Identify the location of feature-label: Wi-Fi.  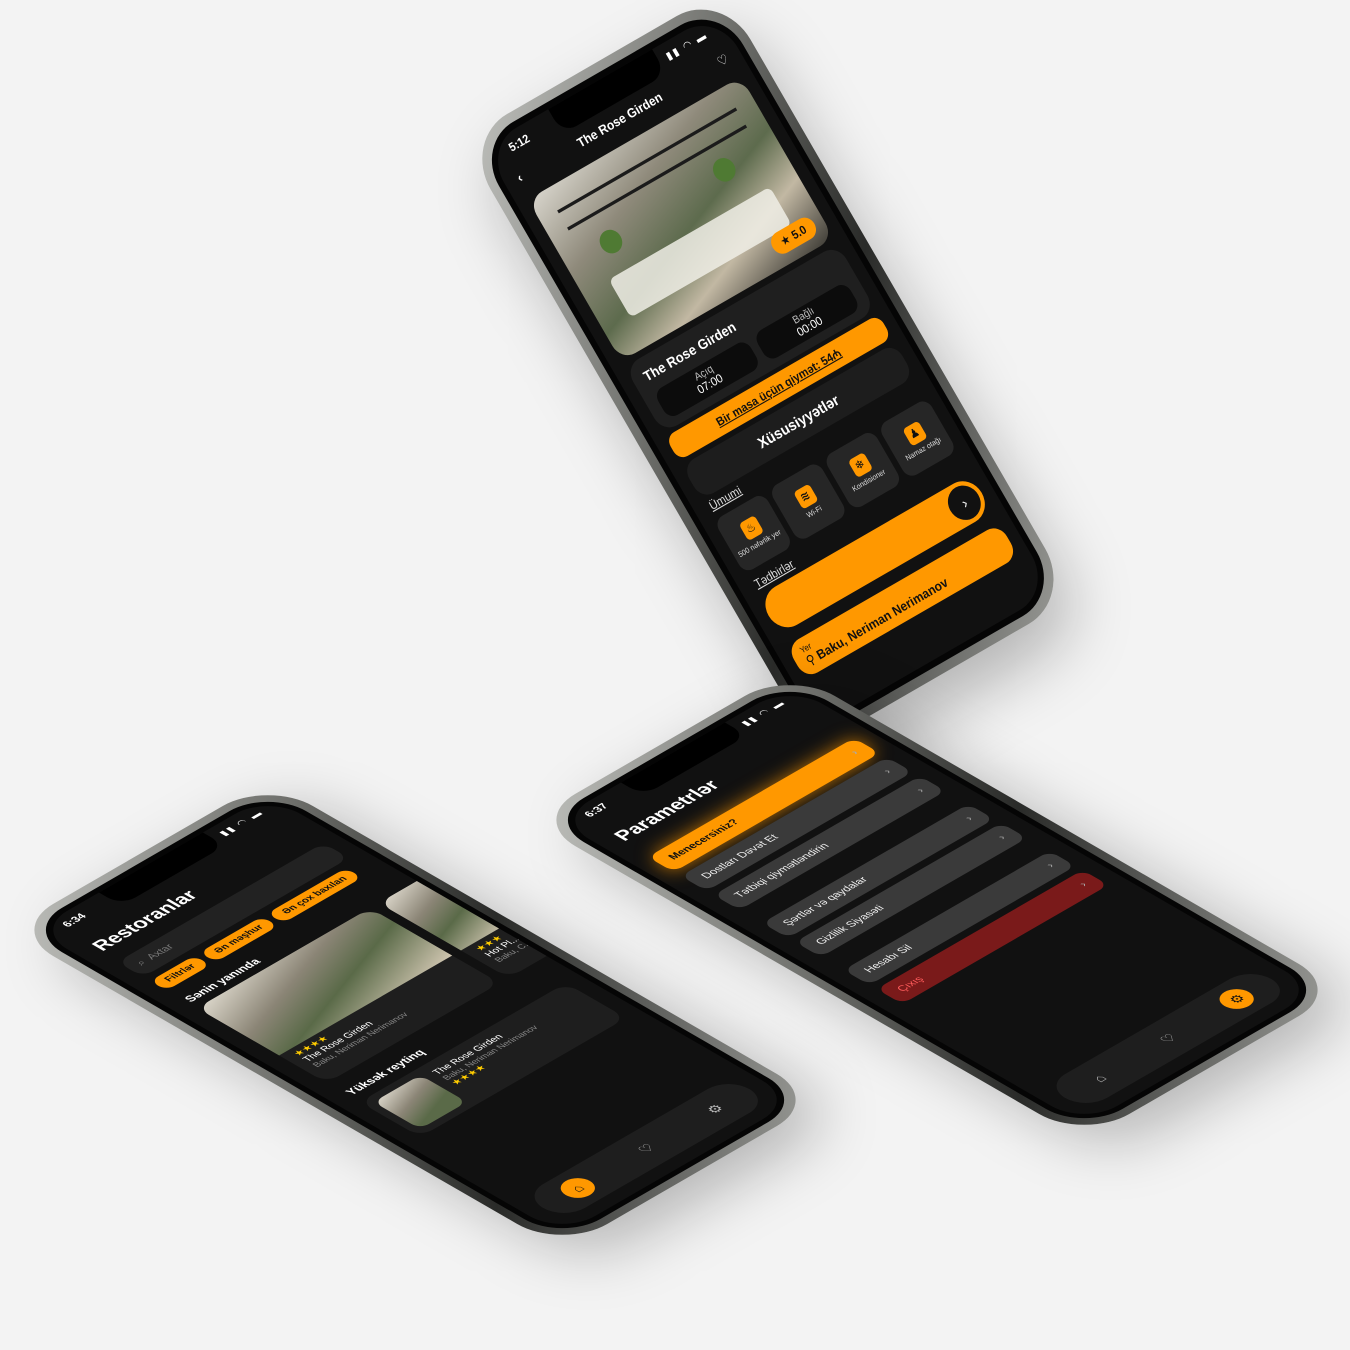
(814, 512).